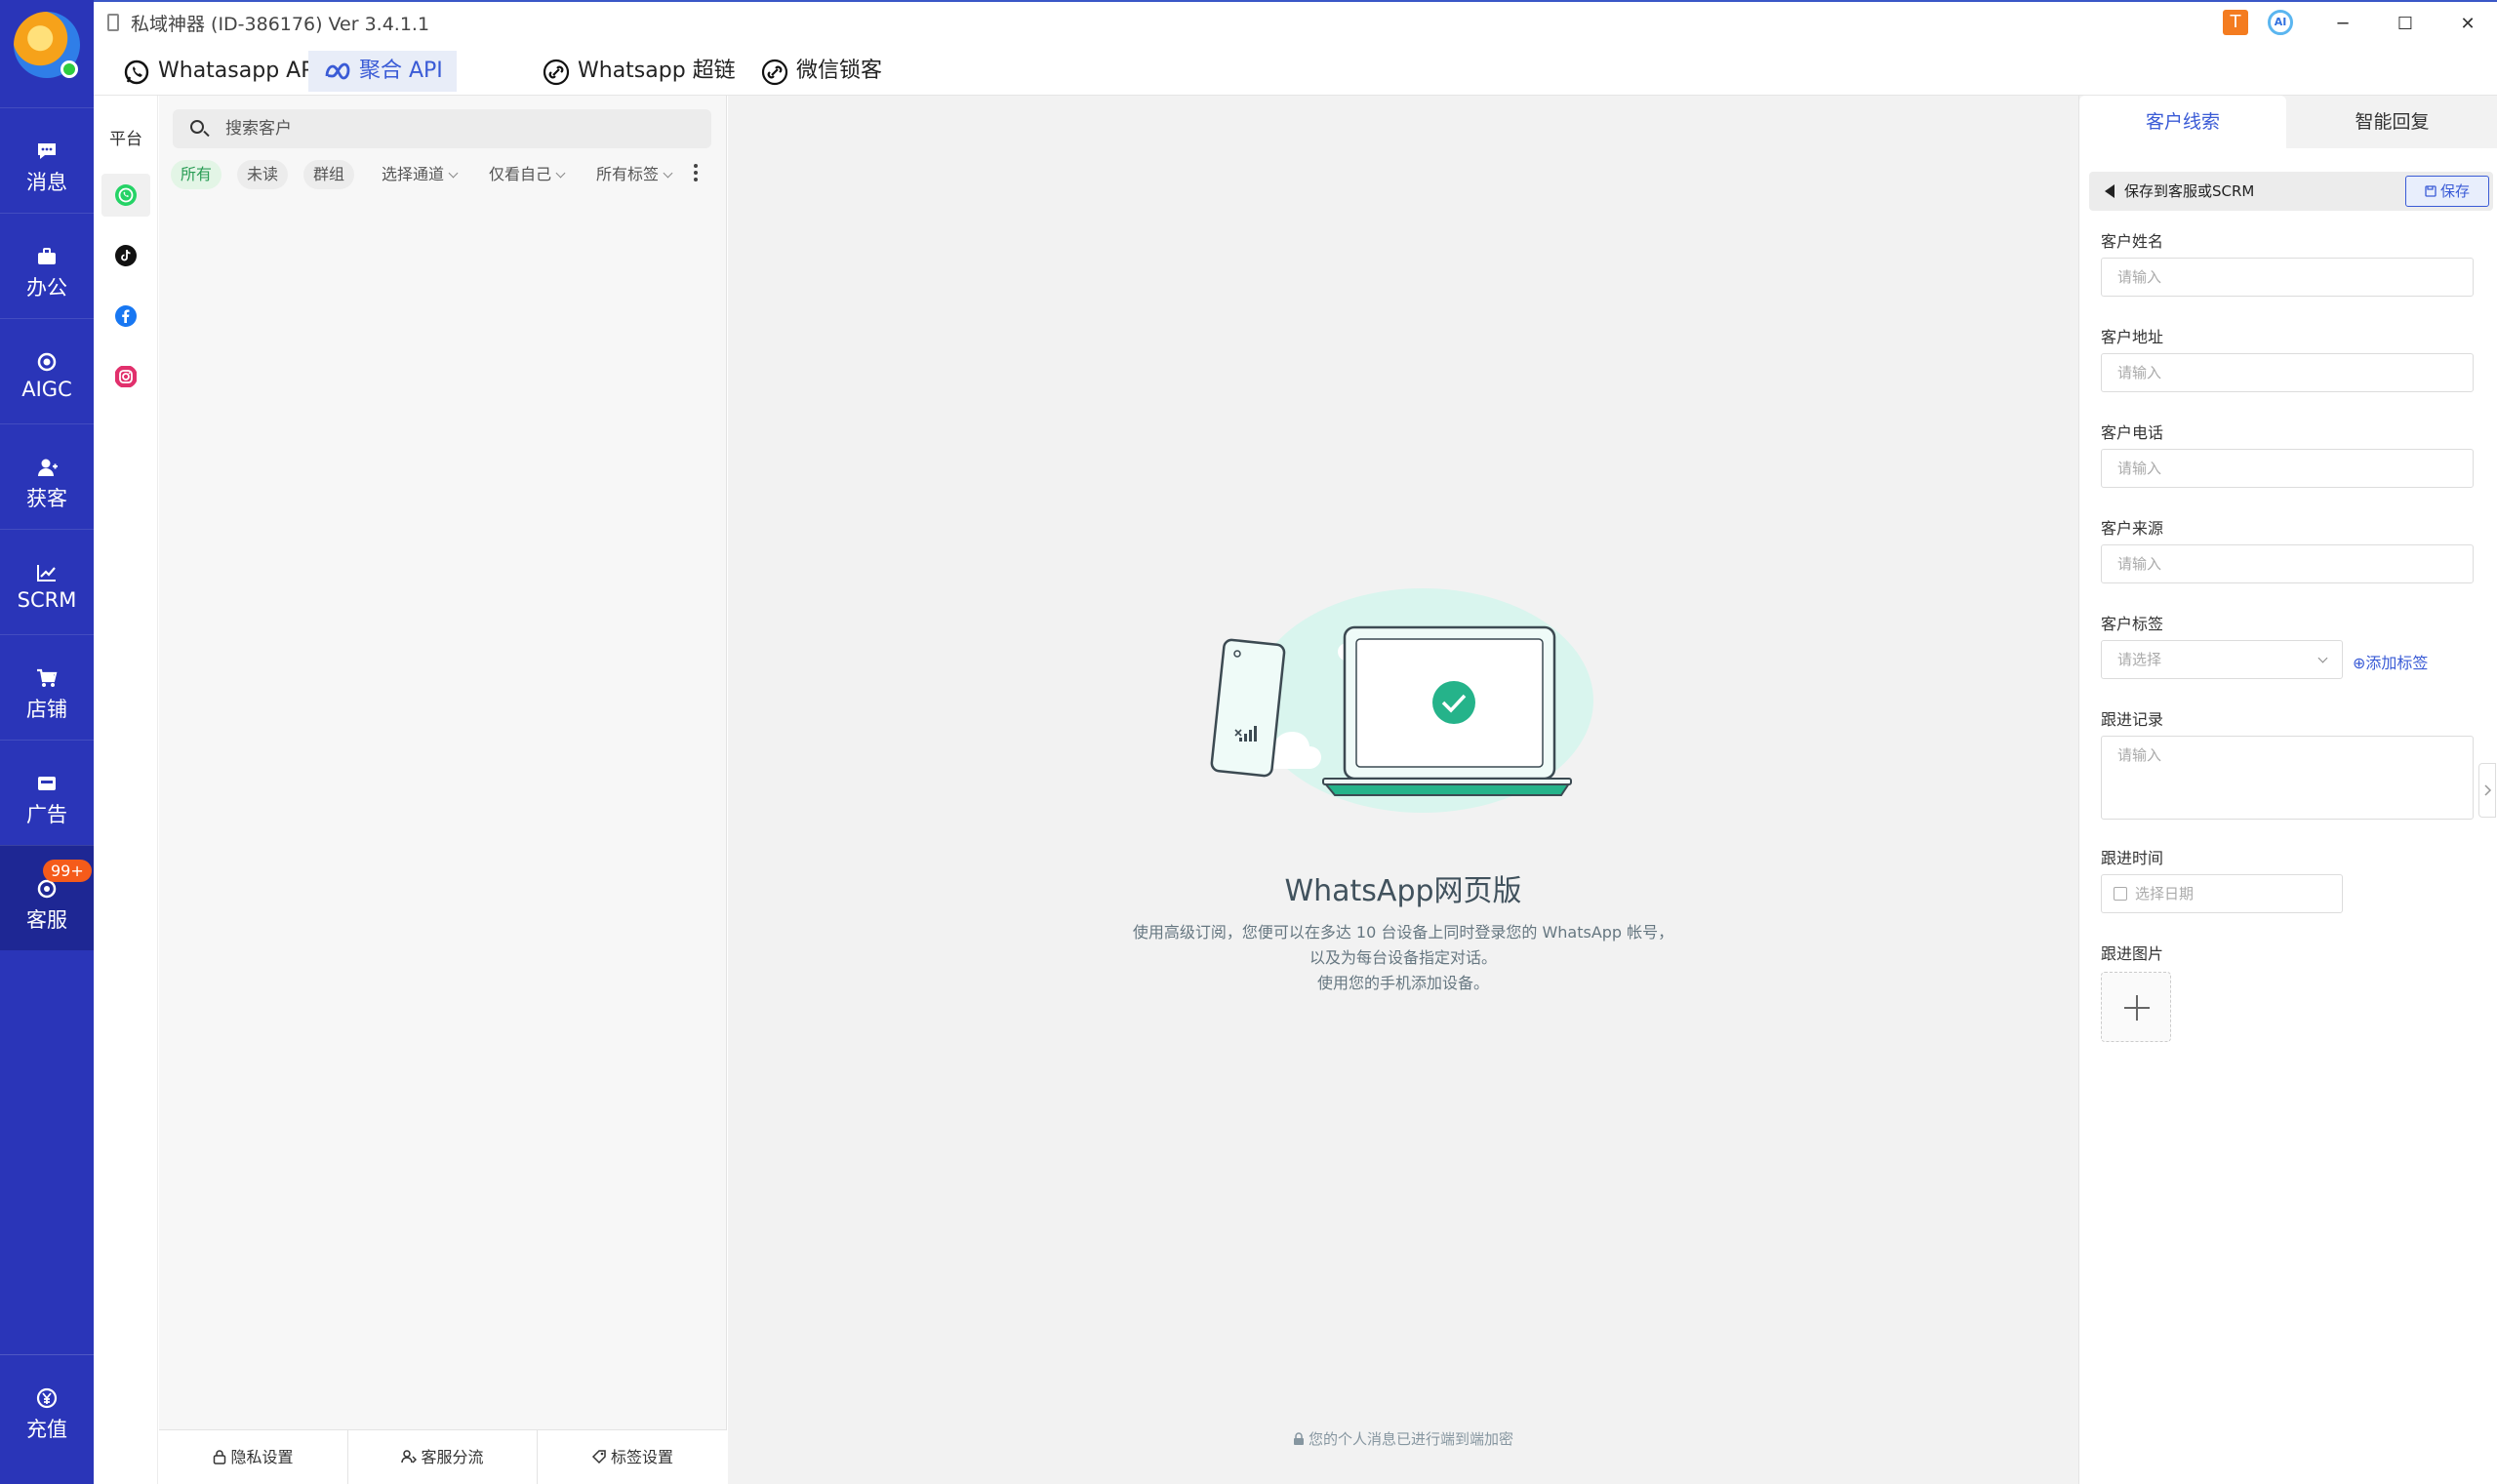 Image resolution: width=2497 pixels, height=1484 pixels. I want to click on save-bar-label: 保存到客服或SCRM, so click(2190, 191).